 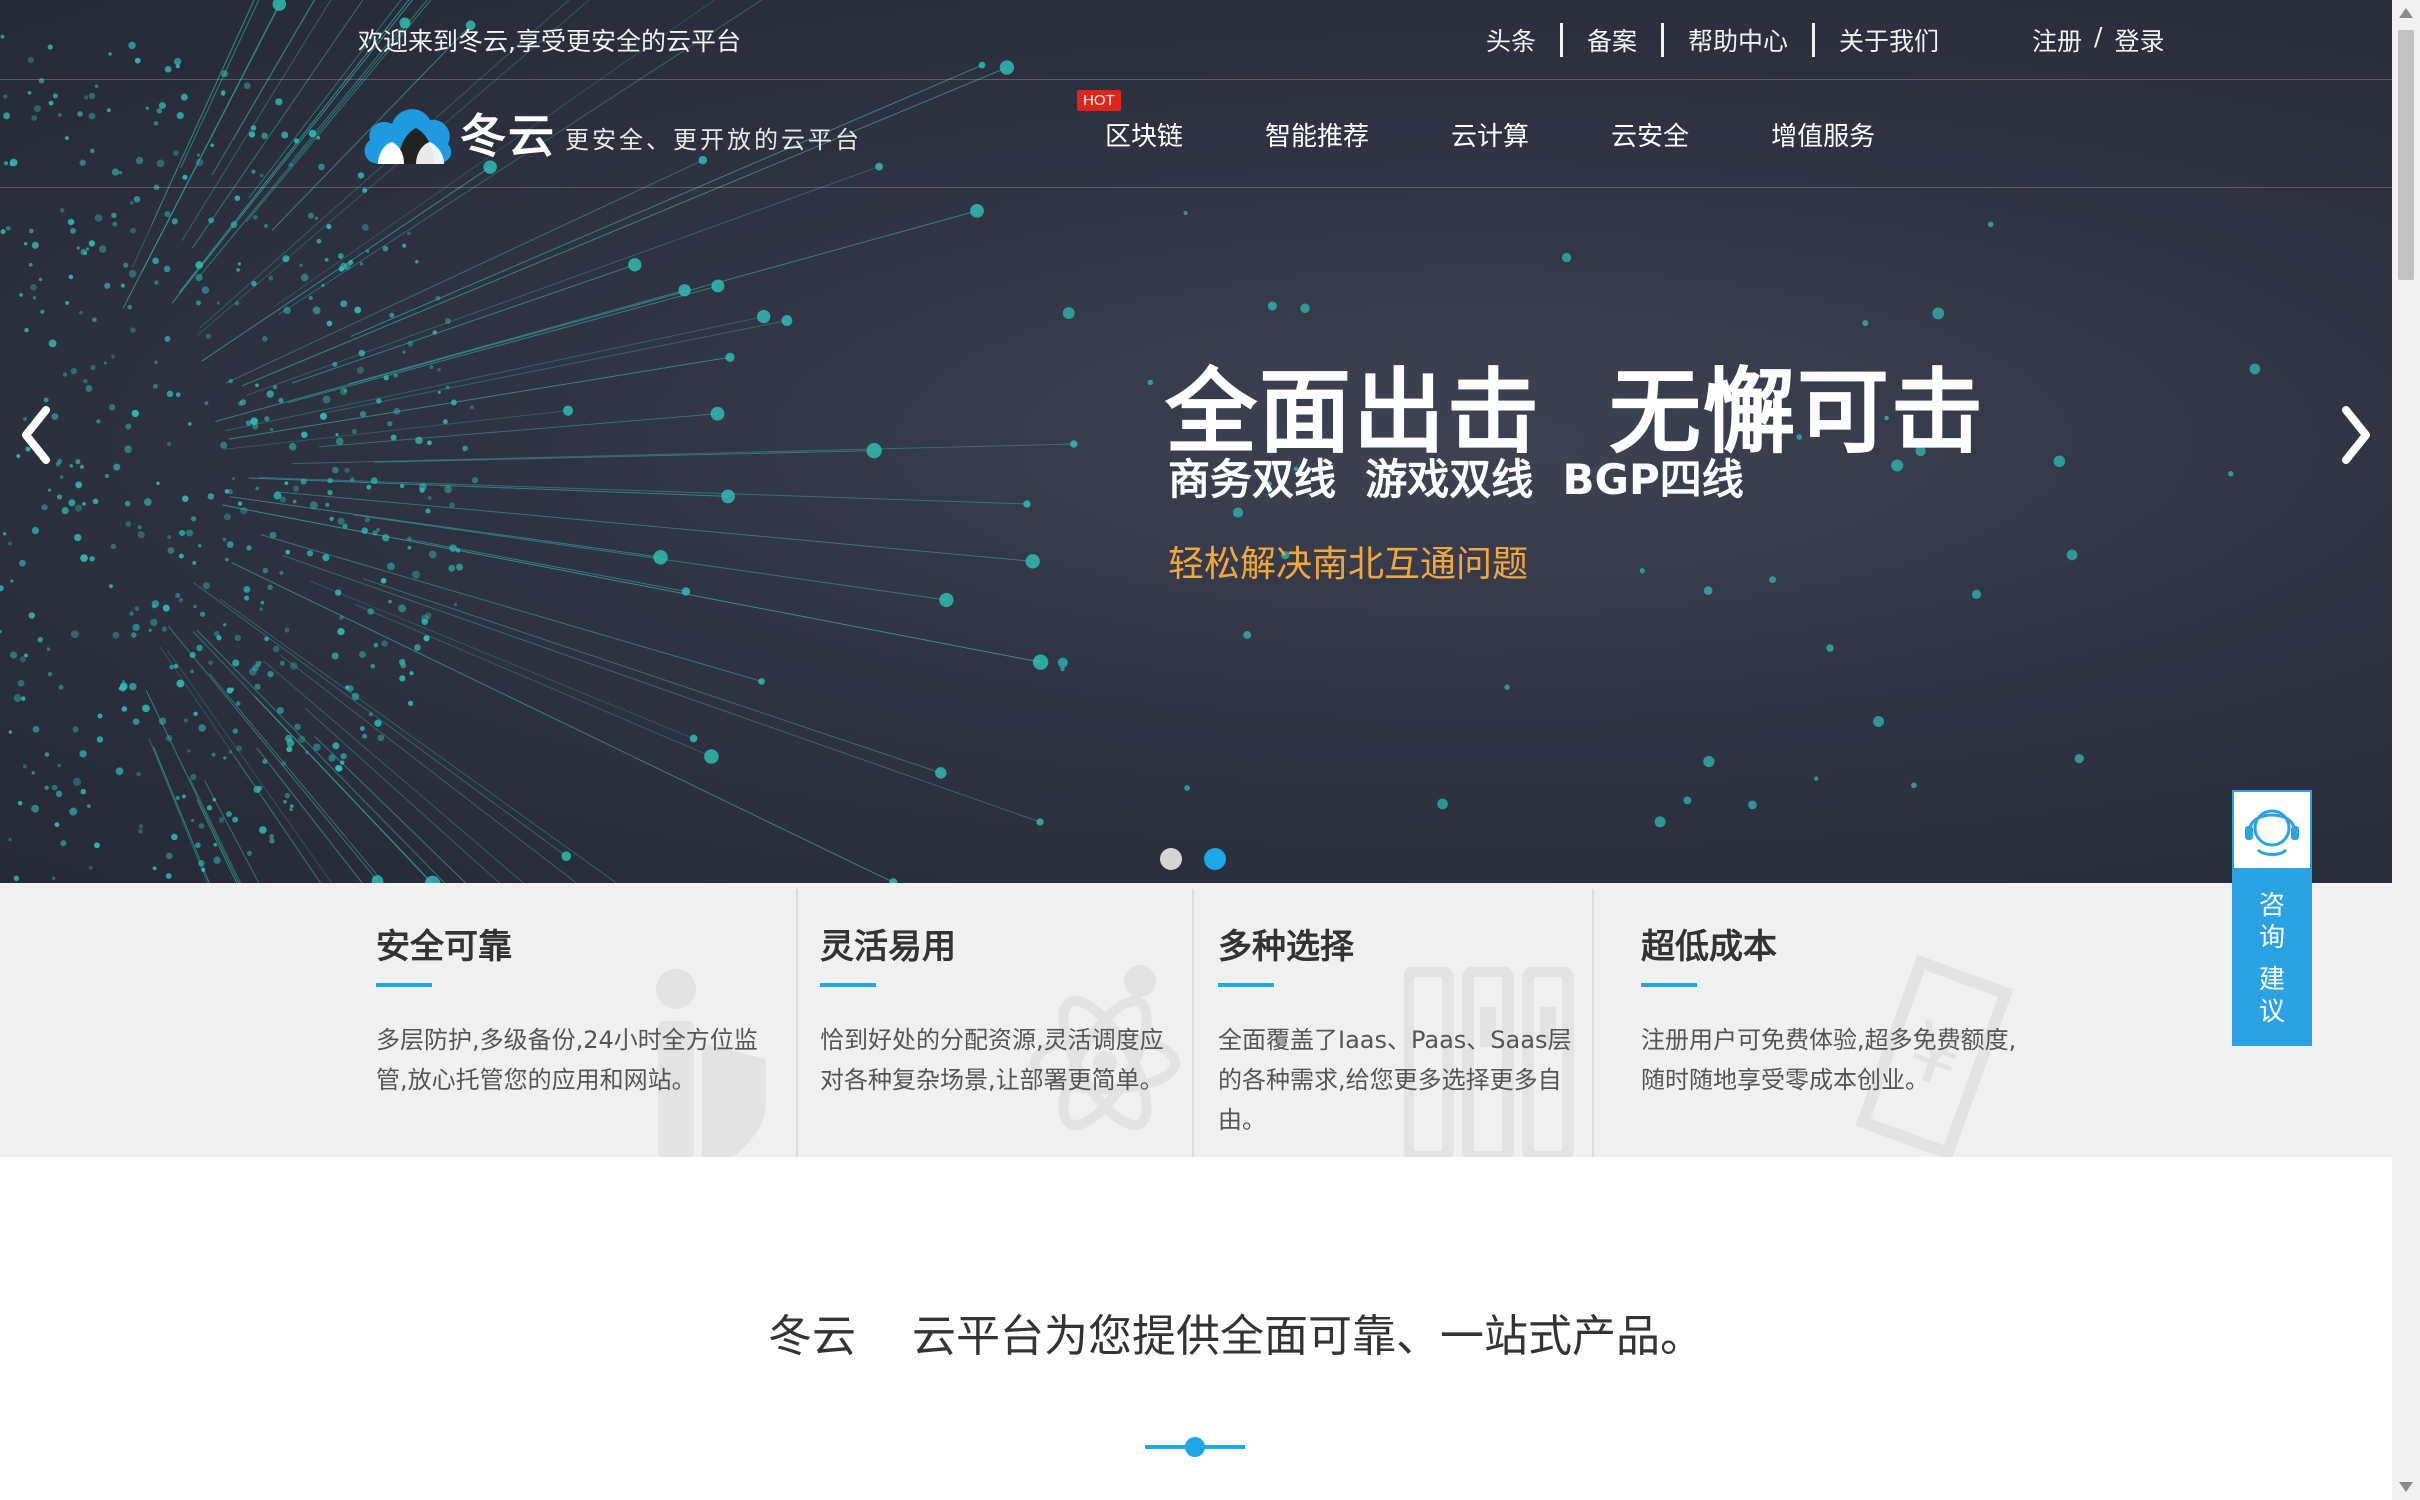 I want to click on nav-item-label: 区块链, so click(x=1144, y=137).